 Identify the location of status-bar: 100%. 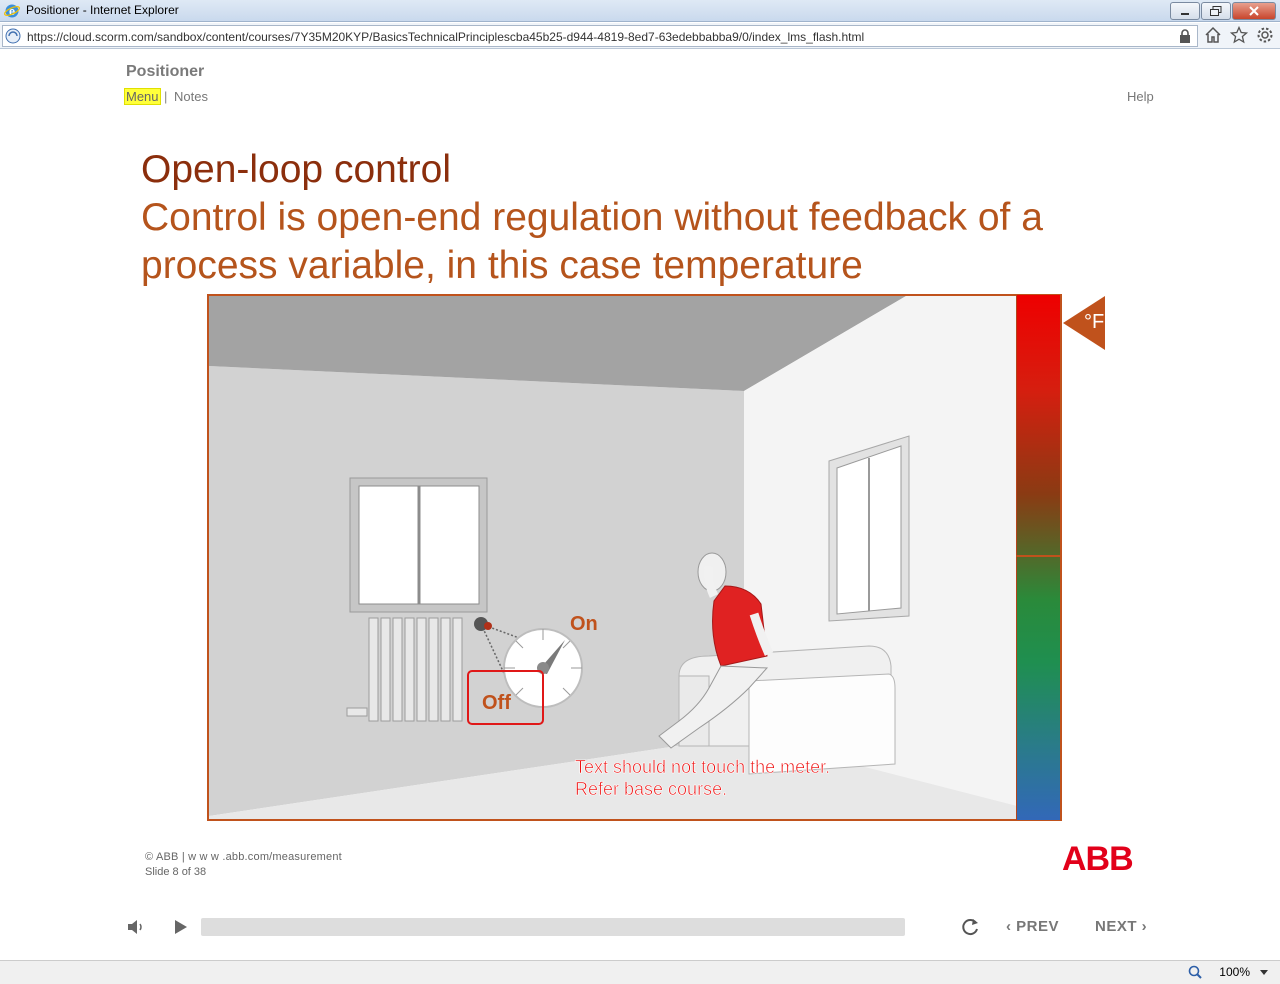
(640, 972).